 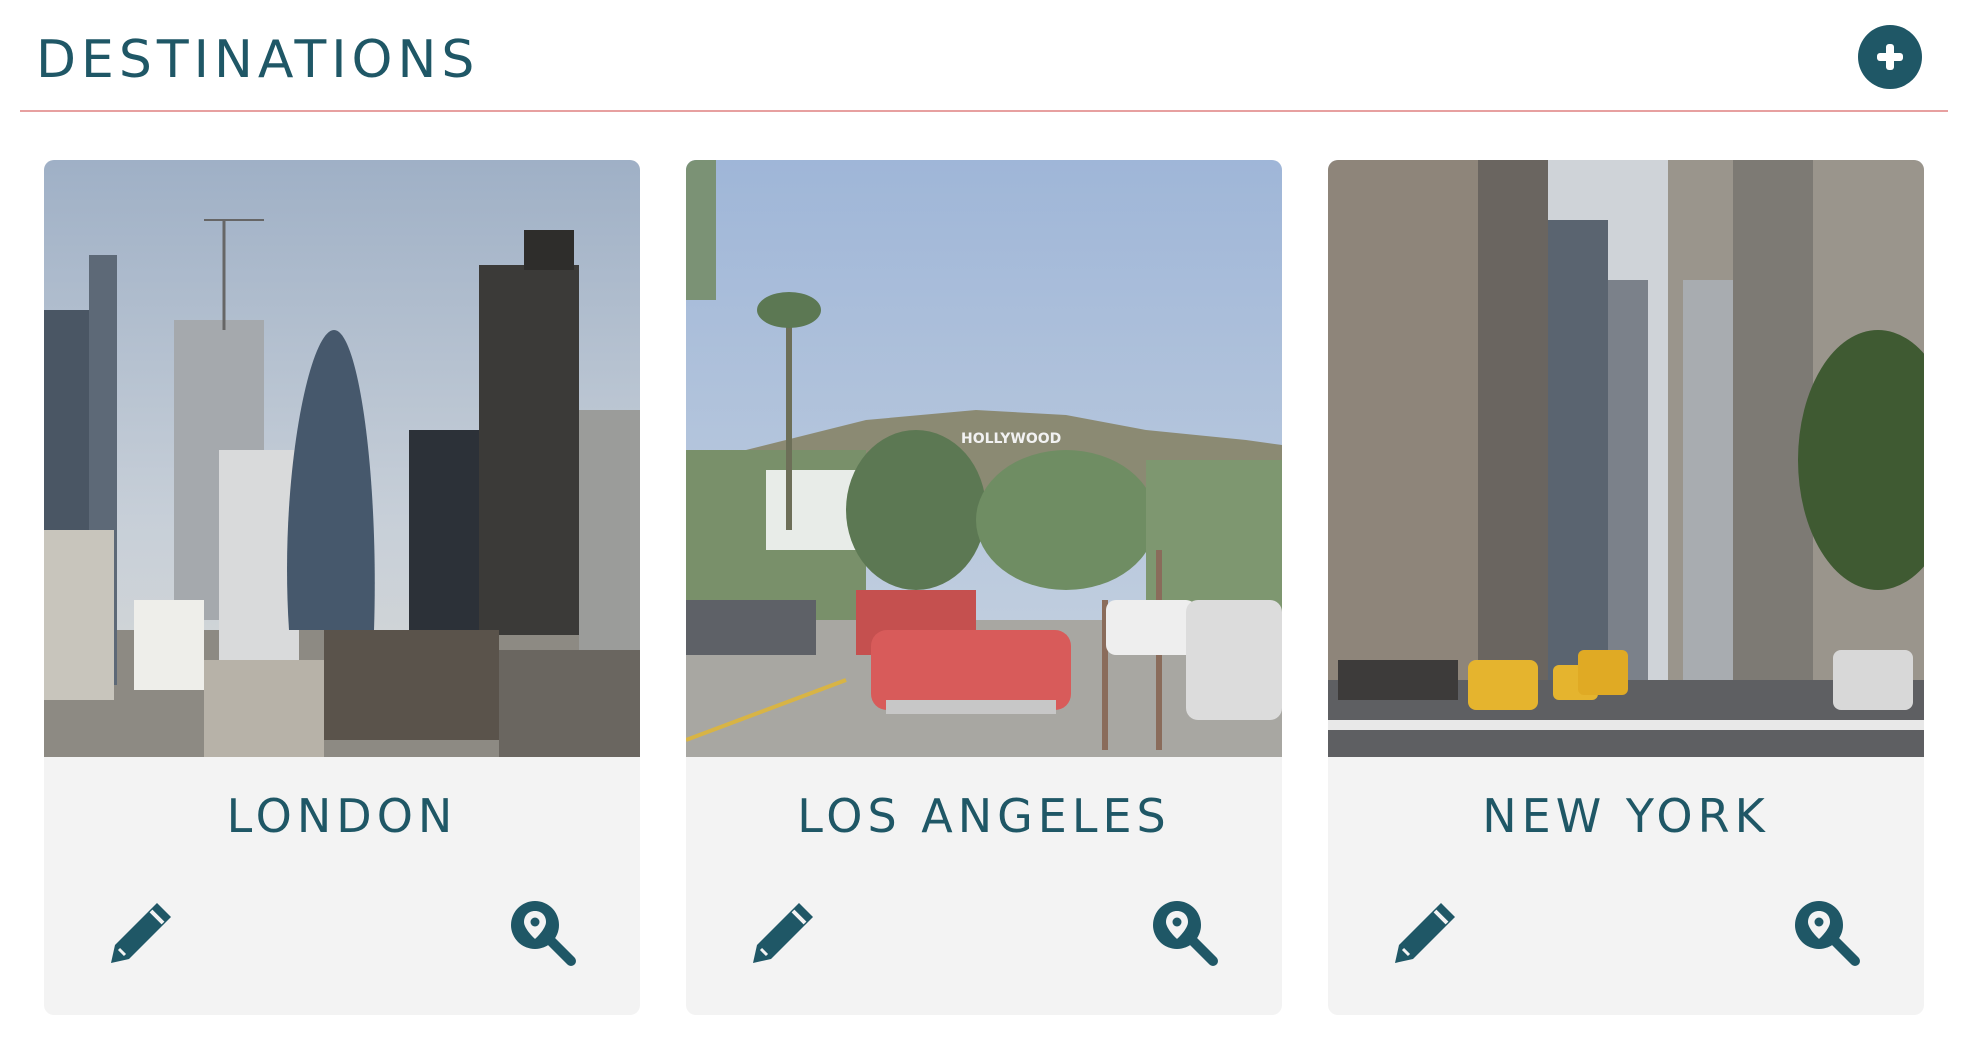 What do you see at coordinates (984, 816) in the screenshot?
I see `destination-name: LOS ANGELES` at bounding box center [984, 816].